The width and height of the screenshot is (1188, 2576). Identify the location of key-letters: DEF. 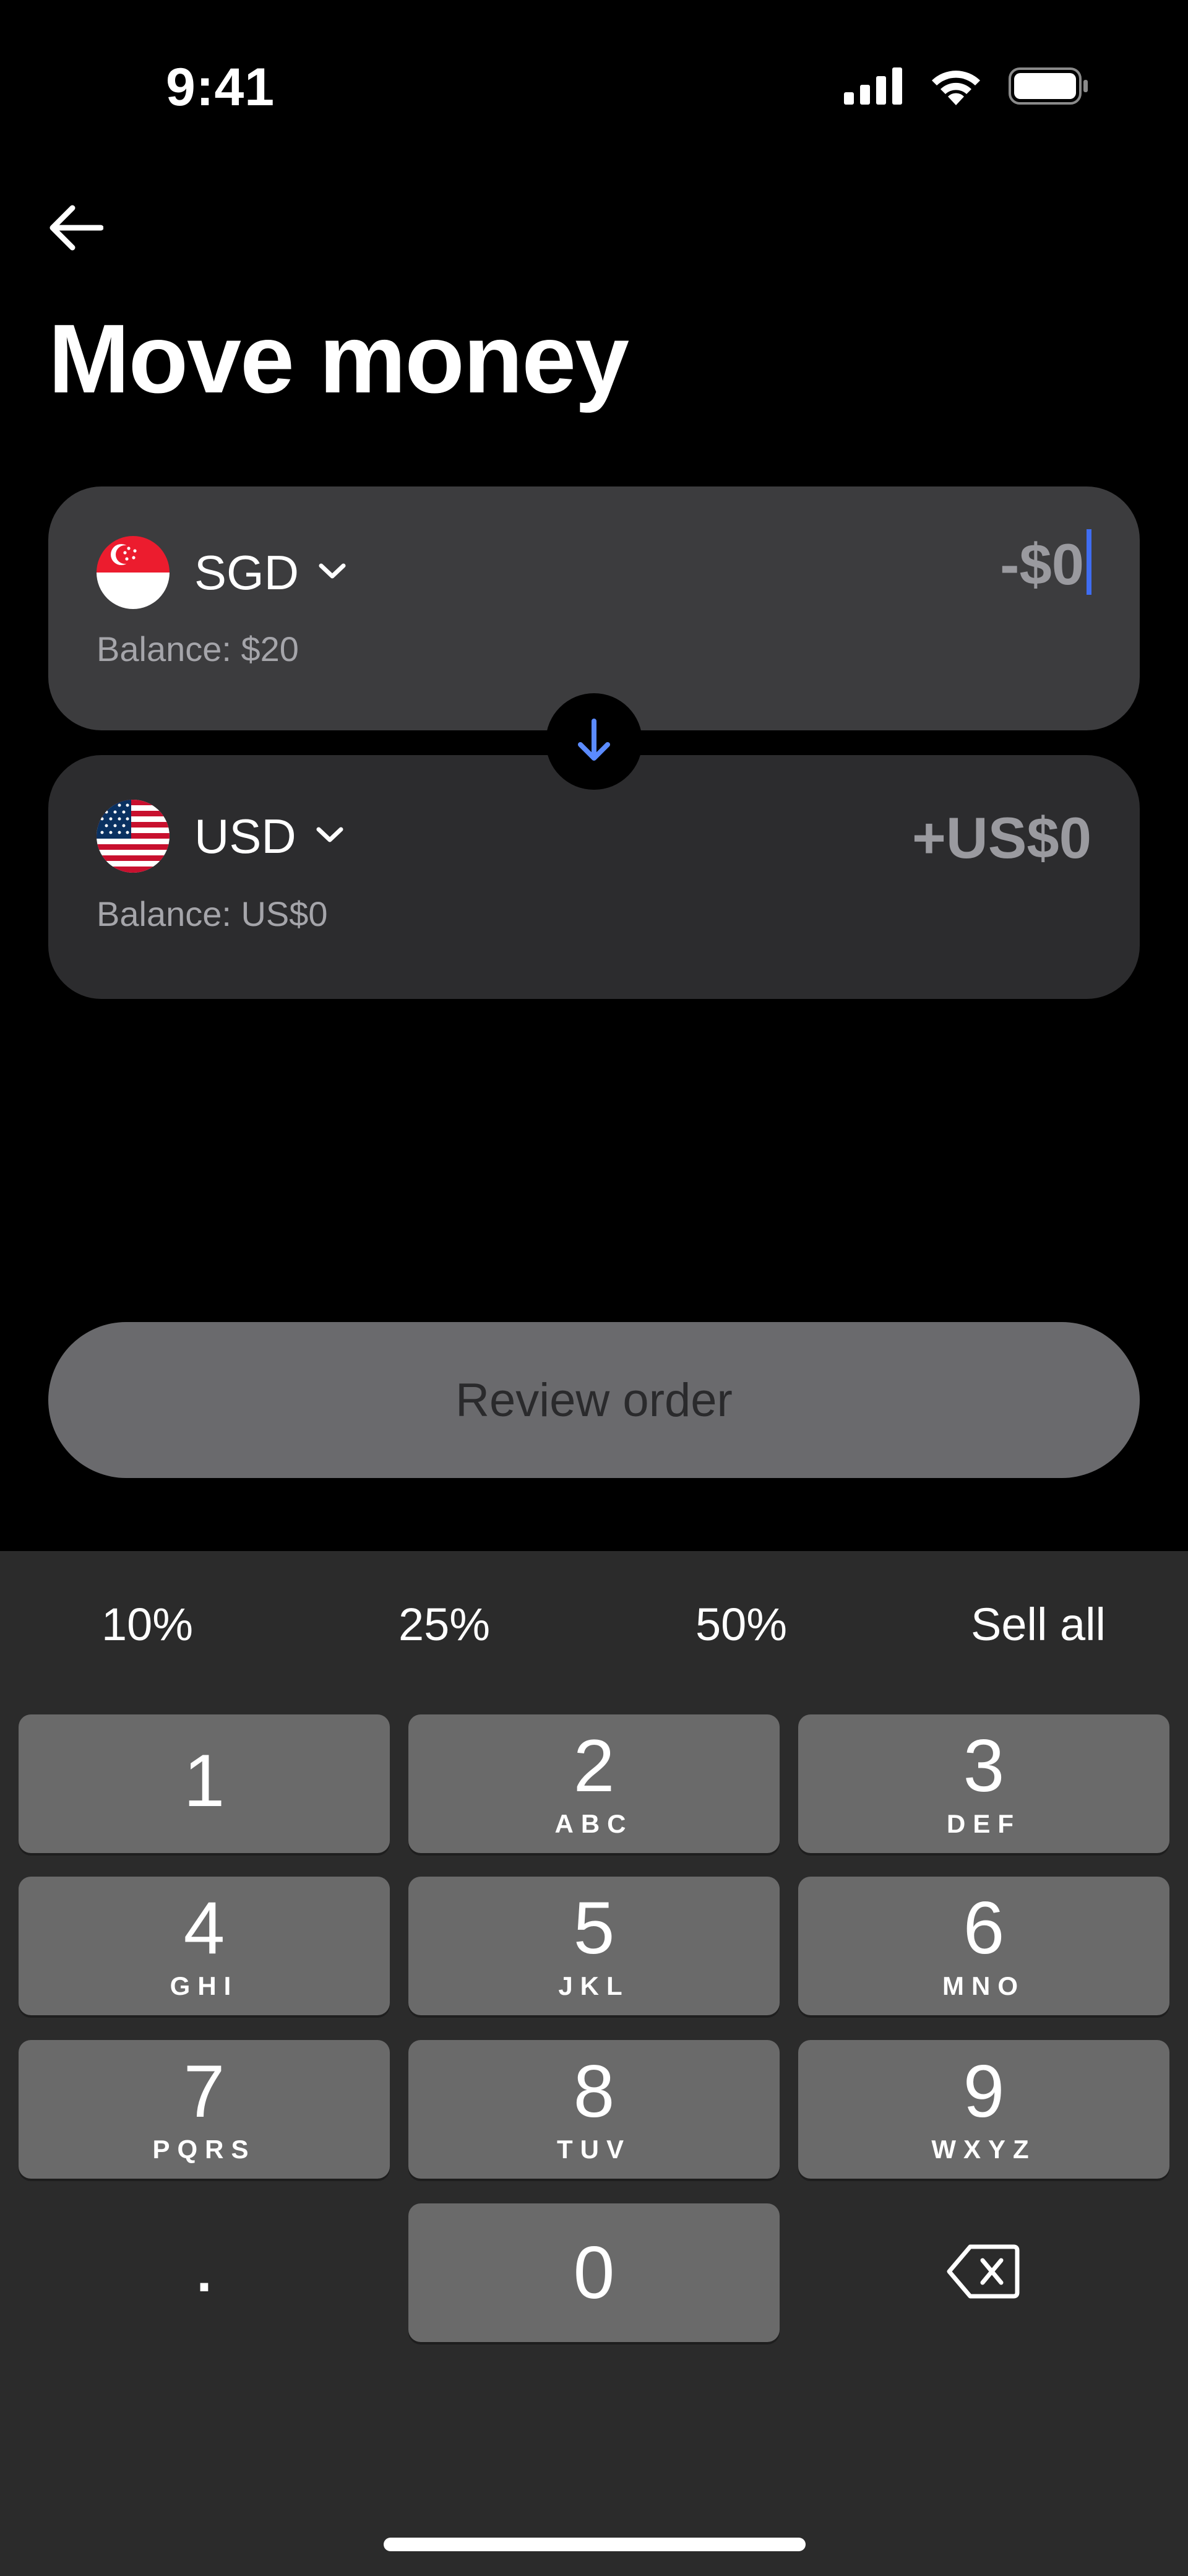
(984, 1823).